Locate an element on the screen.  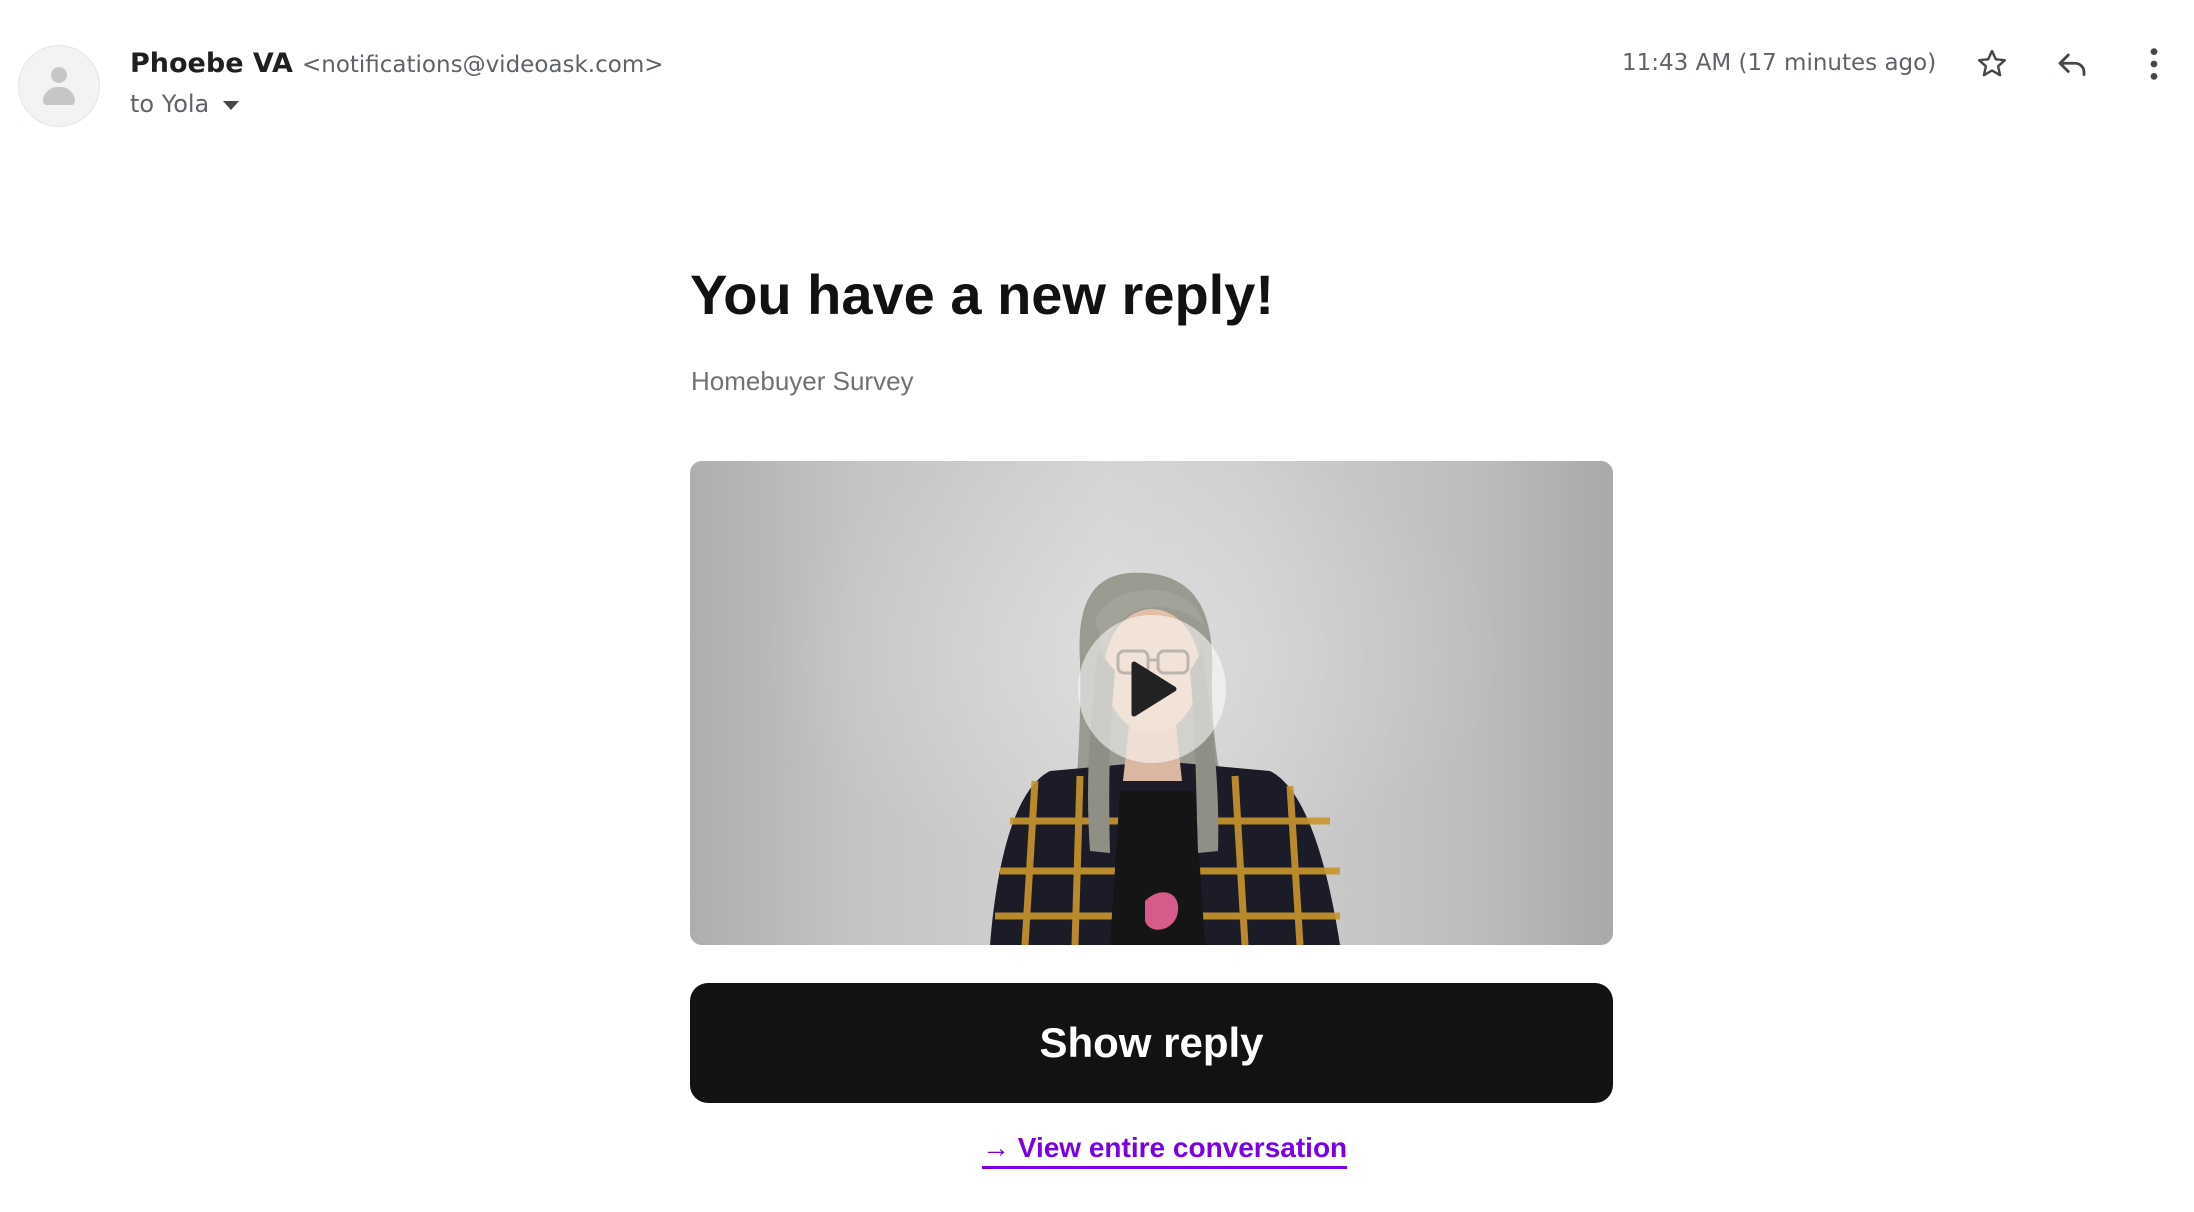
message-headline: You have a new reply! is located at coordinates (982, 294).